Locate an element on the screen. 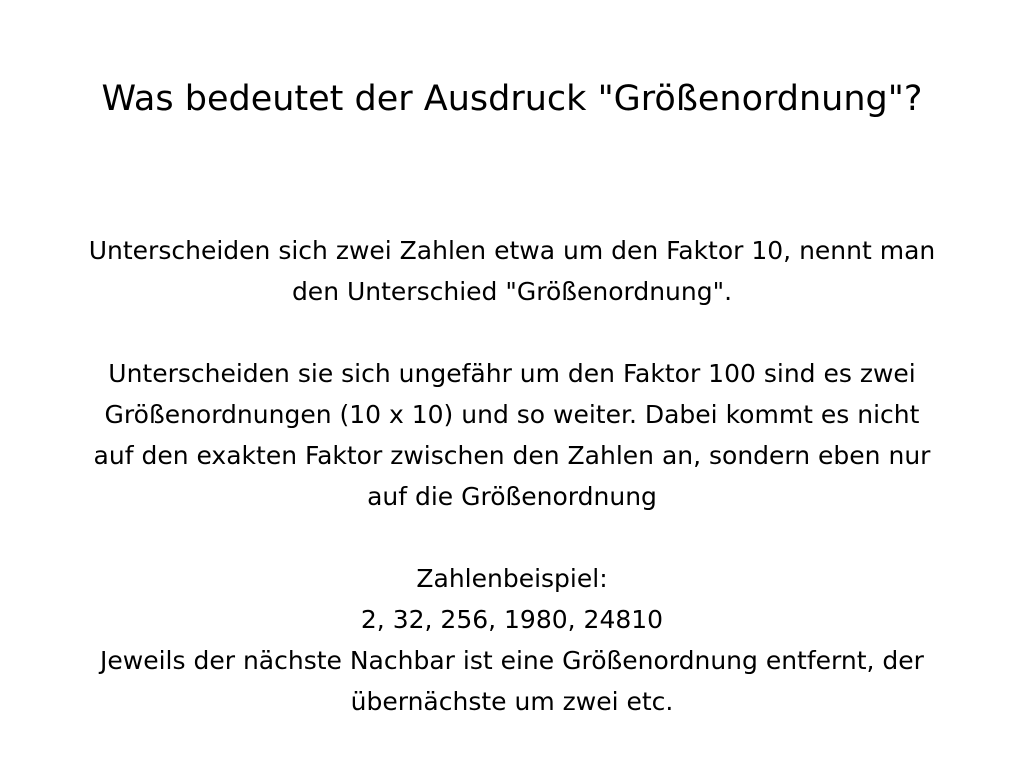 The width and height of the screenshot is (1024, 768). example-numbers: 2, 32, 256, 1980, 24810 is located at coordinates (512, 619).